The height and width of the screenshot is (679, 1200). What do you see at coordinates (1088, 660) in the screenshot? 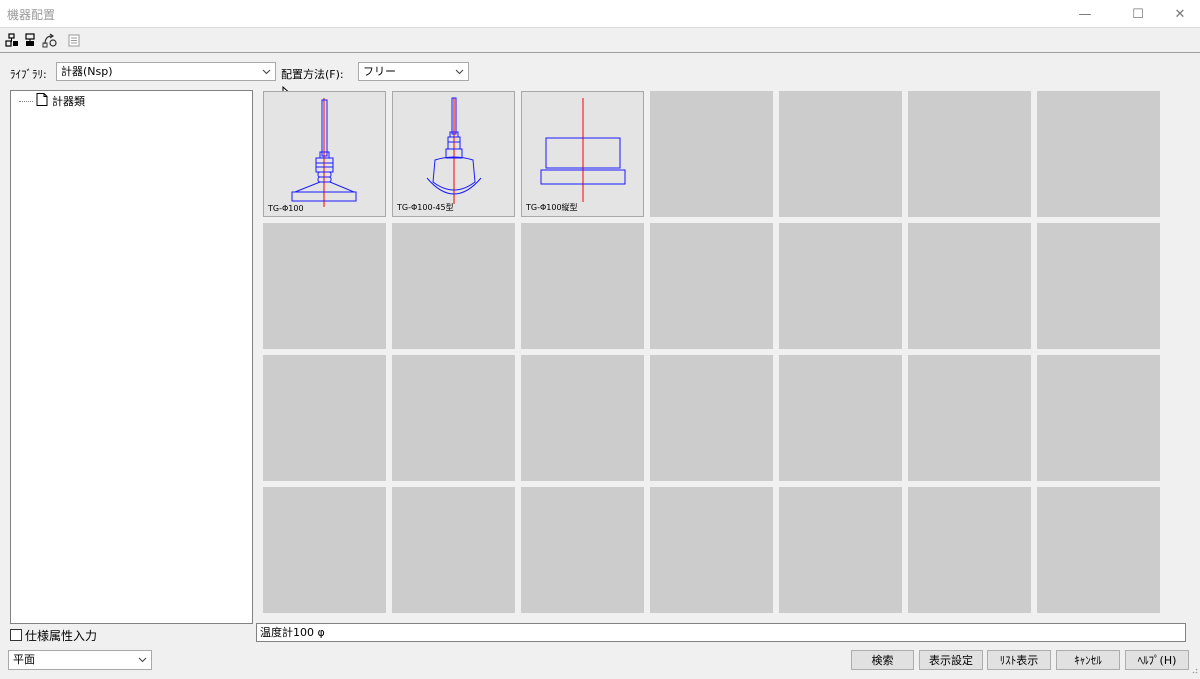
I see `cancel-button: ｷｬﾝｾﾙ` at bounding box center [1088, 660].